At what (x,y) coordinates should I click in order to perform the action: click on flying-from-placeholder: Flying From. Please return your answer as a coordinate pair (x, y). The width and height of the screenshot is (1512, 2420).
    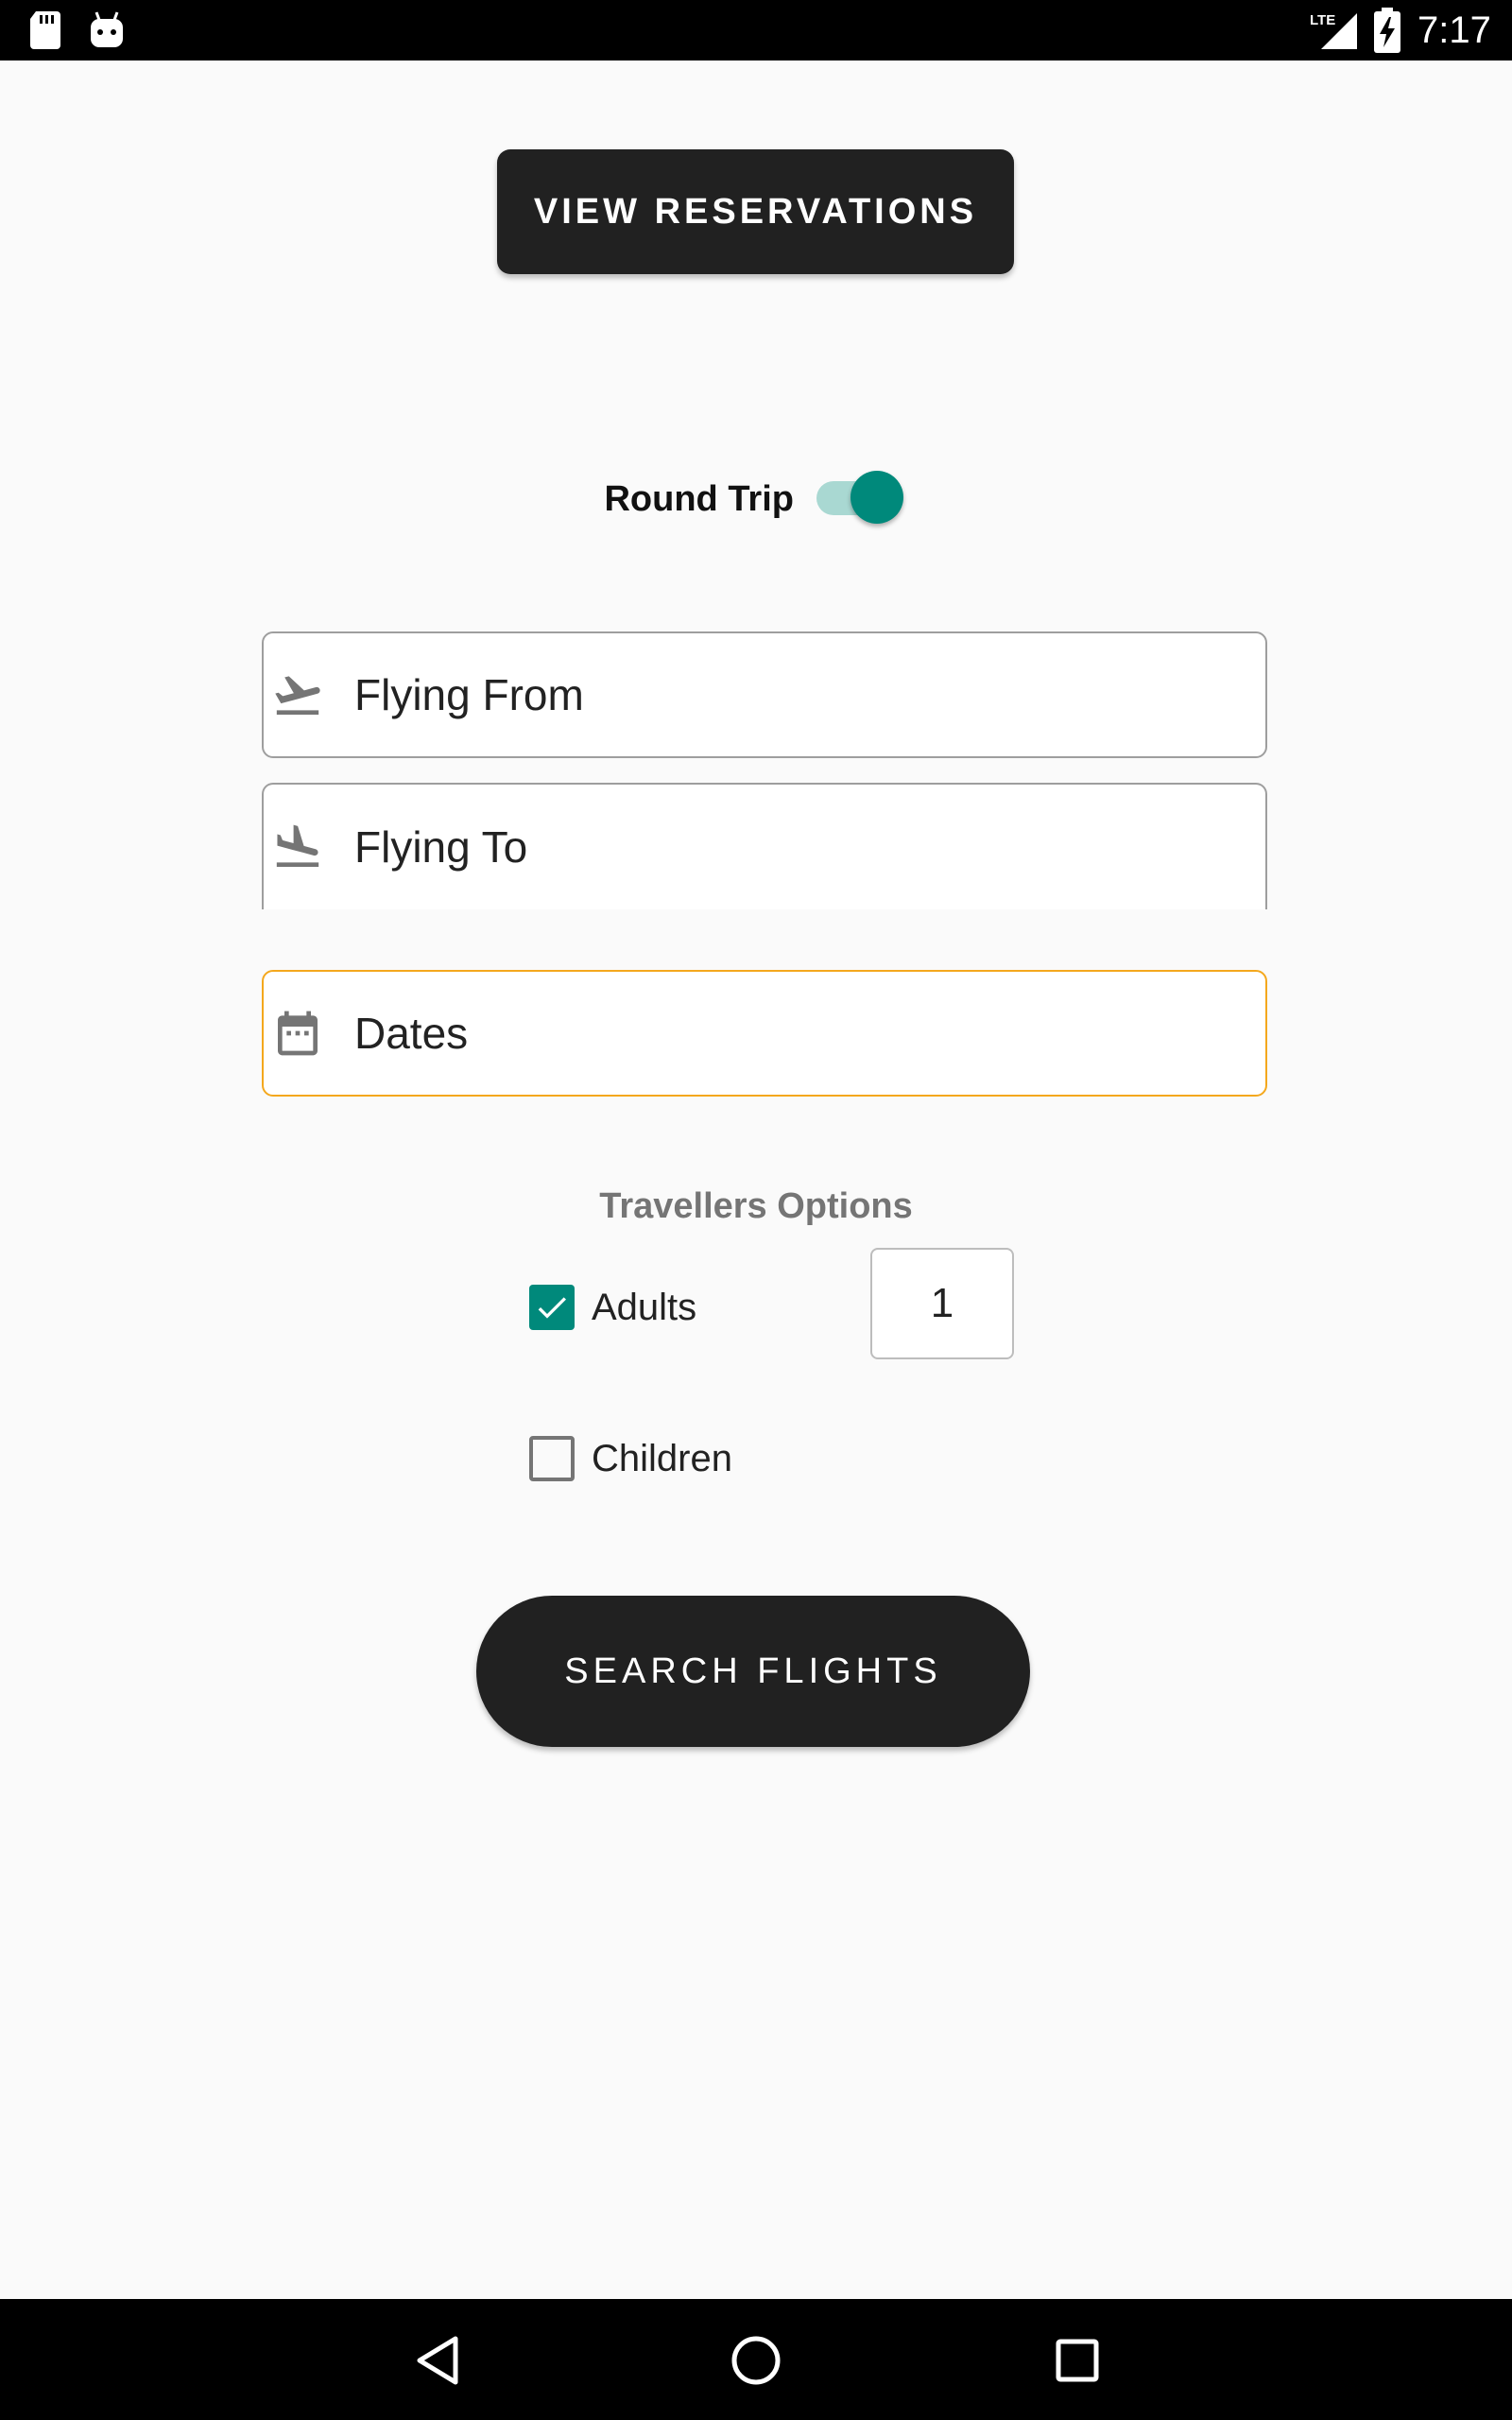
    Looking at the image, I should click on (469, 694).